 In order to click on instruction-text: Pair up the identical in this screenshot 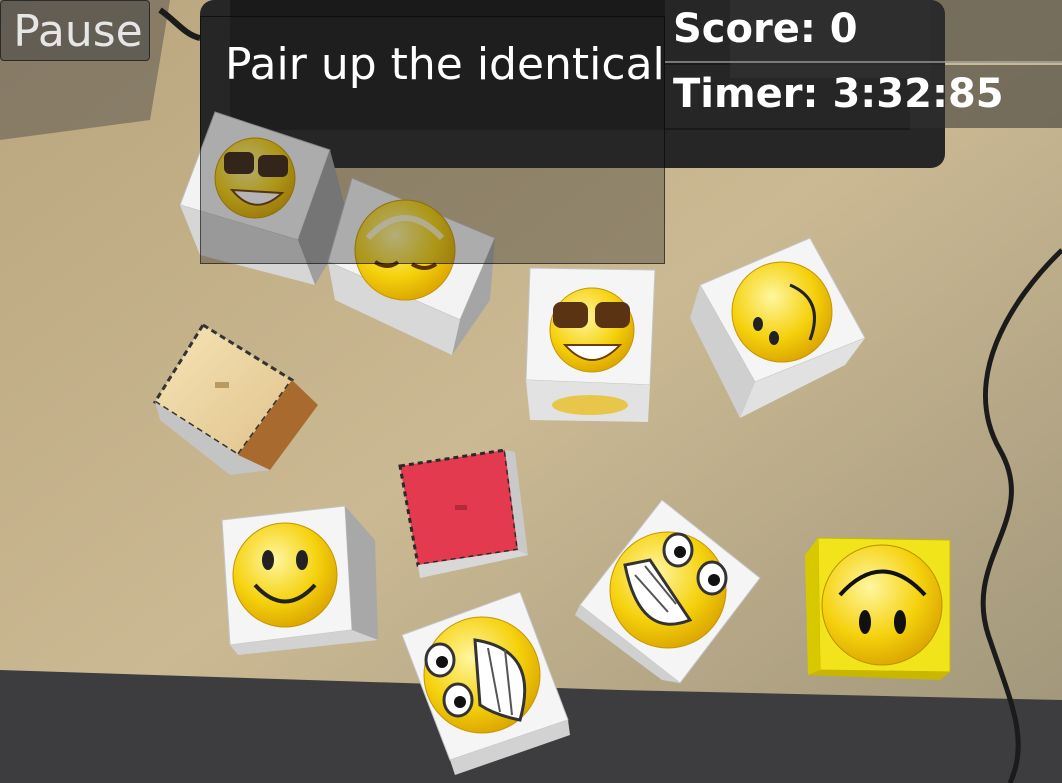, I will do `click(445, 64)`.